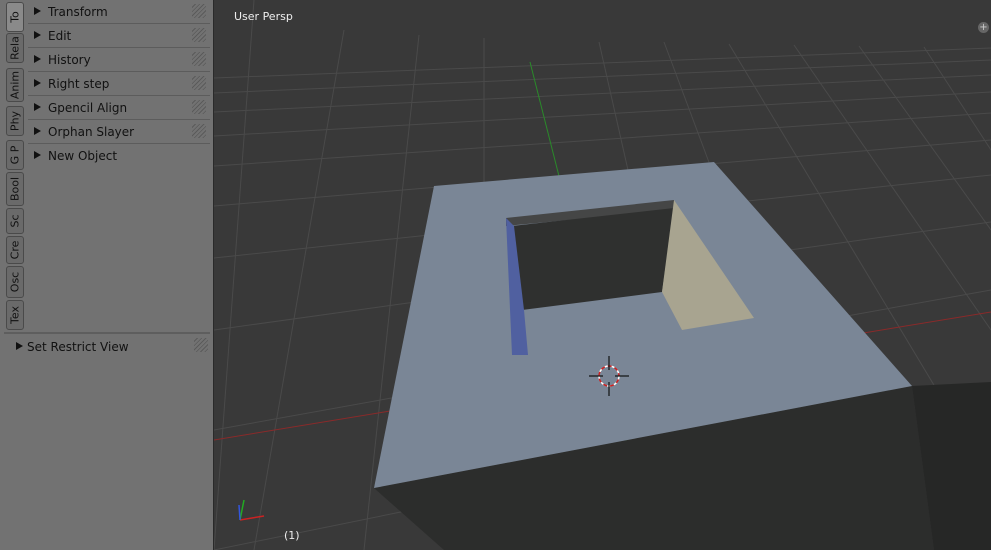  What do you see at coordinates (119, 60) in the screenshot?
I see `panel-history: History` at bounding box center [119, 60].